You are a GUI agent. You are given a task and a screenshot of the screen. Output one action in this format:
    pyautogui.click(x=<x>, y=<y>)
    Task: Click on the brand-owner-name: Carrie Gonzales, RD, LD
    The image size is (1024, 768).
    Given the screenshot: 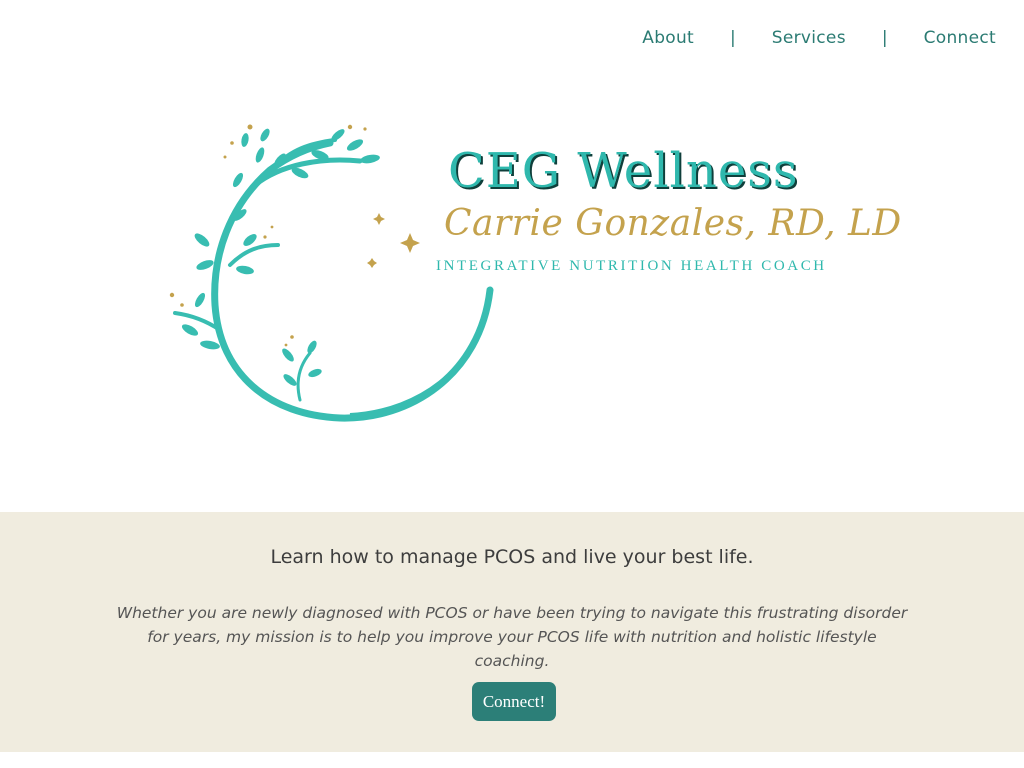 What is the action you would take?
    pyautogui.click(x=673, y=223)
    